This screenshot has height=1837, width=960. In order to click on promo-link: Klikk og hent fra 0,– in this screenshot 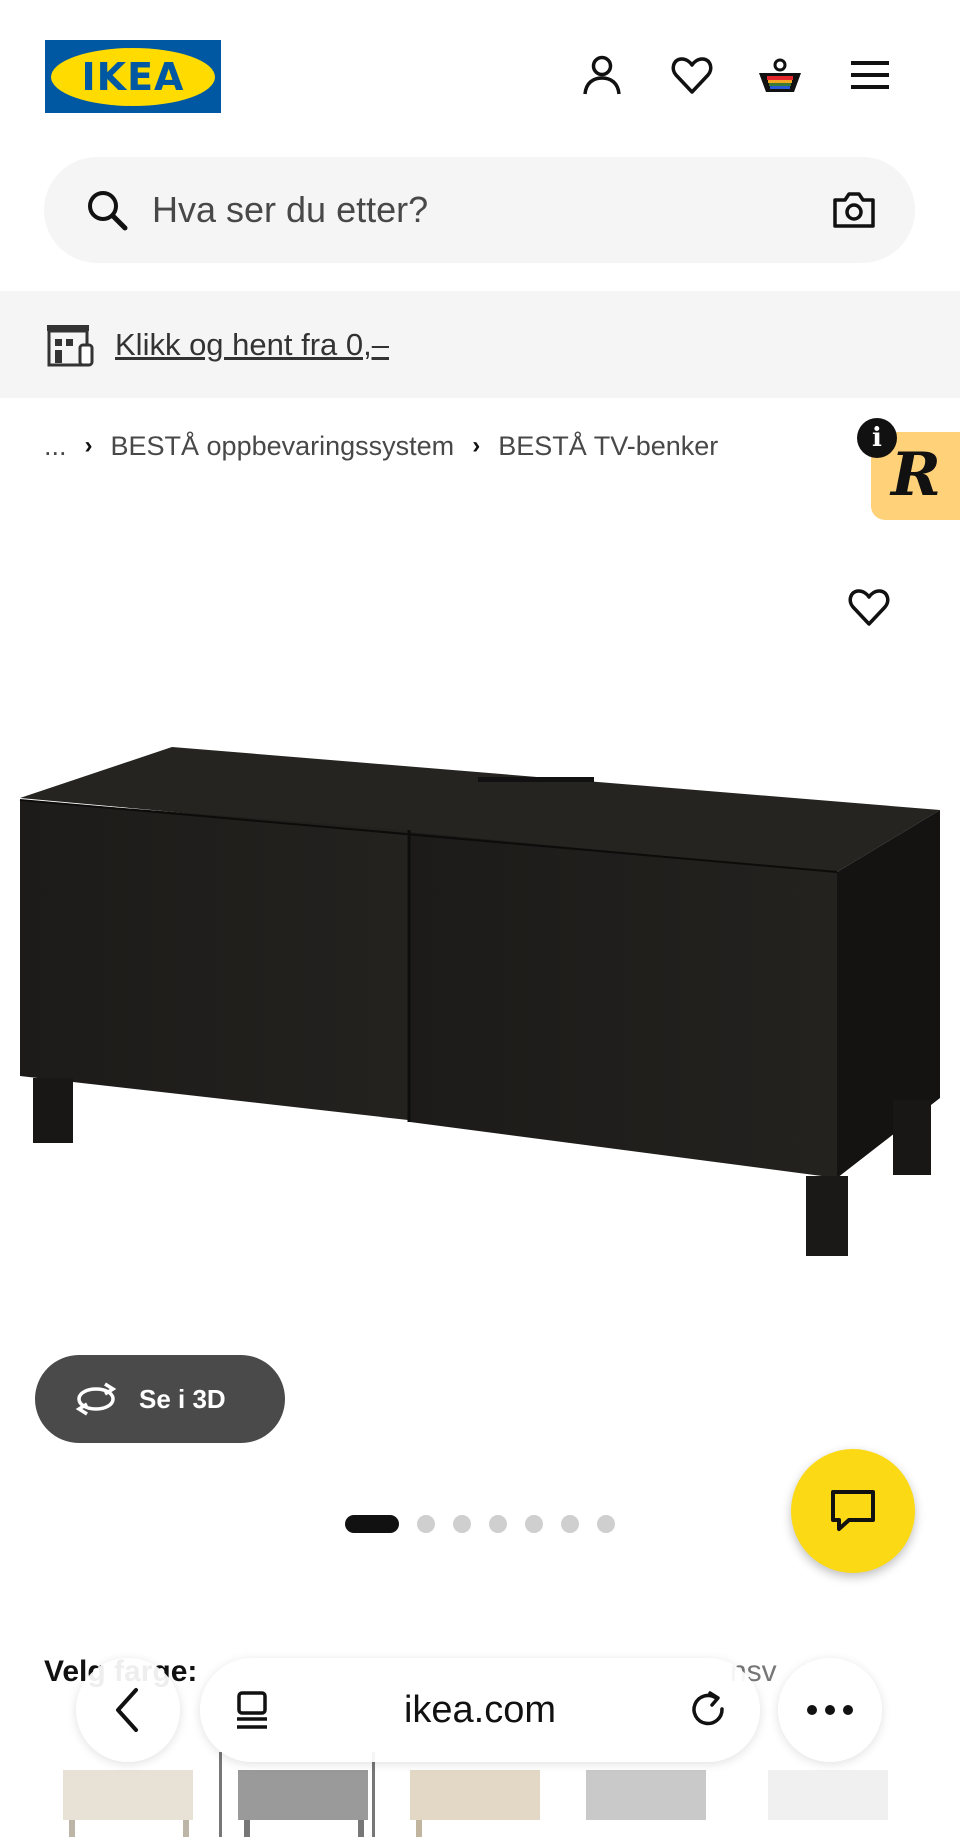, I will do `click(252, 344)`.